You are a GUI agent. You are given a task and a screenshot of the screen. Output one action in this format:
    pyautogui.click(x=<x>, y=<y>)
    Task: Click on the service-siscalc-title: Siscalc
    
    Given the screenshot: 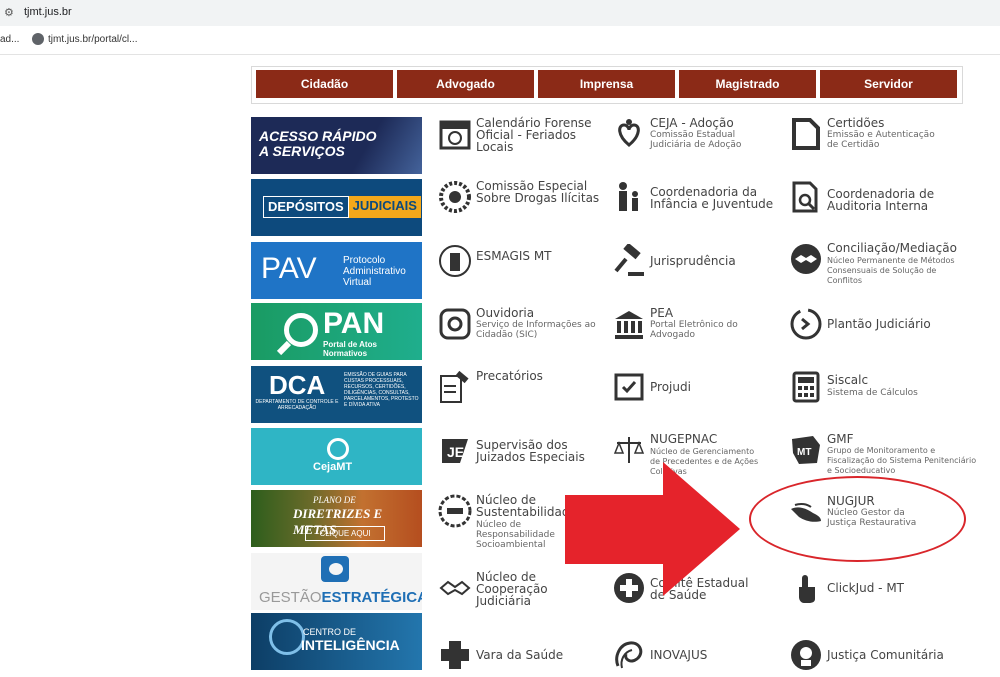 What is the action you would take?
    pyautogui.click(x=848, y=380)
    